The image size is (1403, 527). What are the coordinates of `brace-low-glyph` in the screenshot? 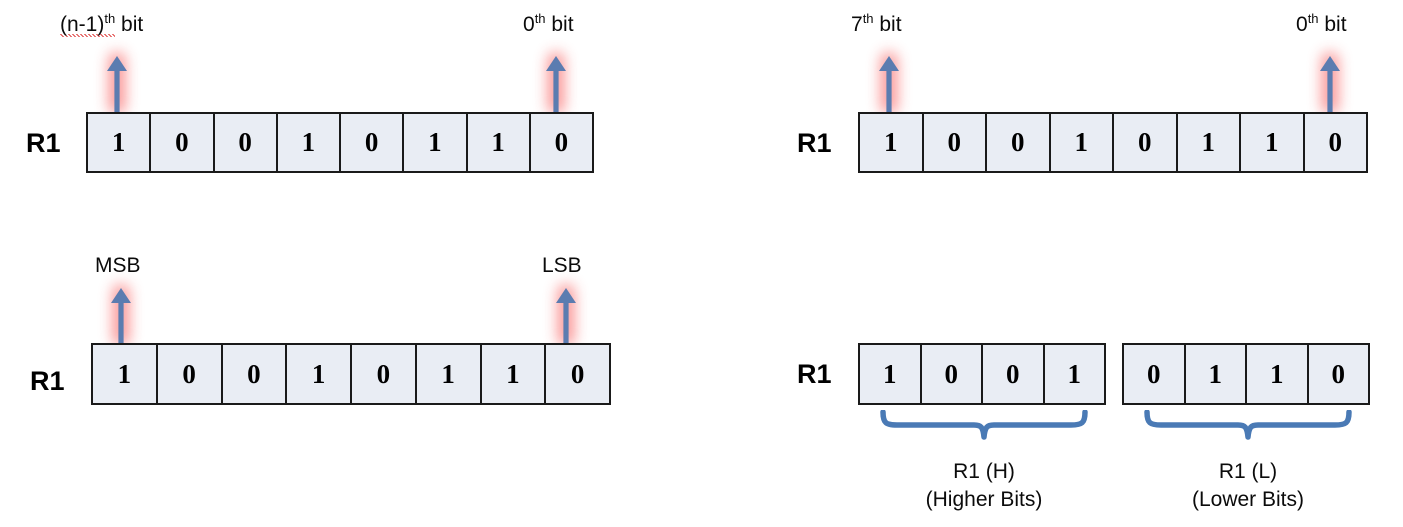 It's located at (1248, 424).